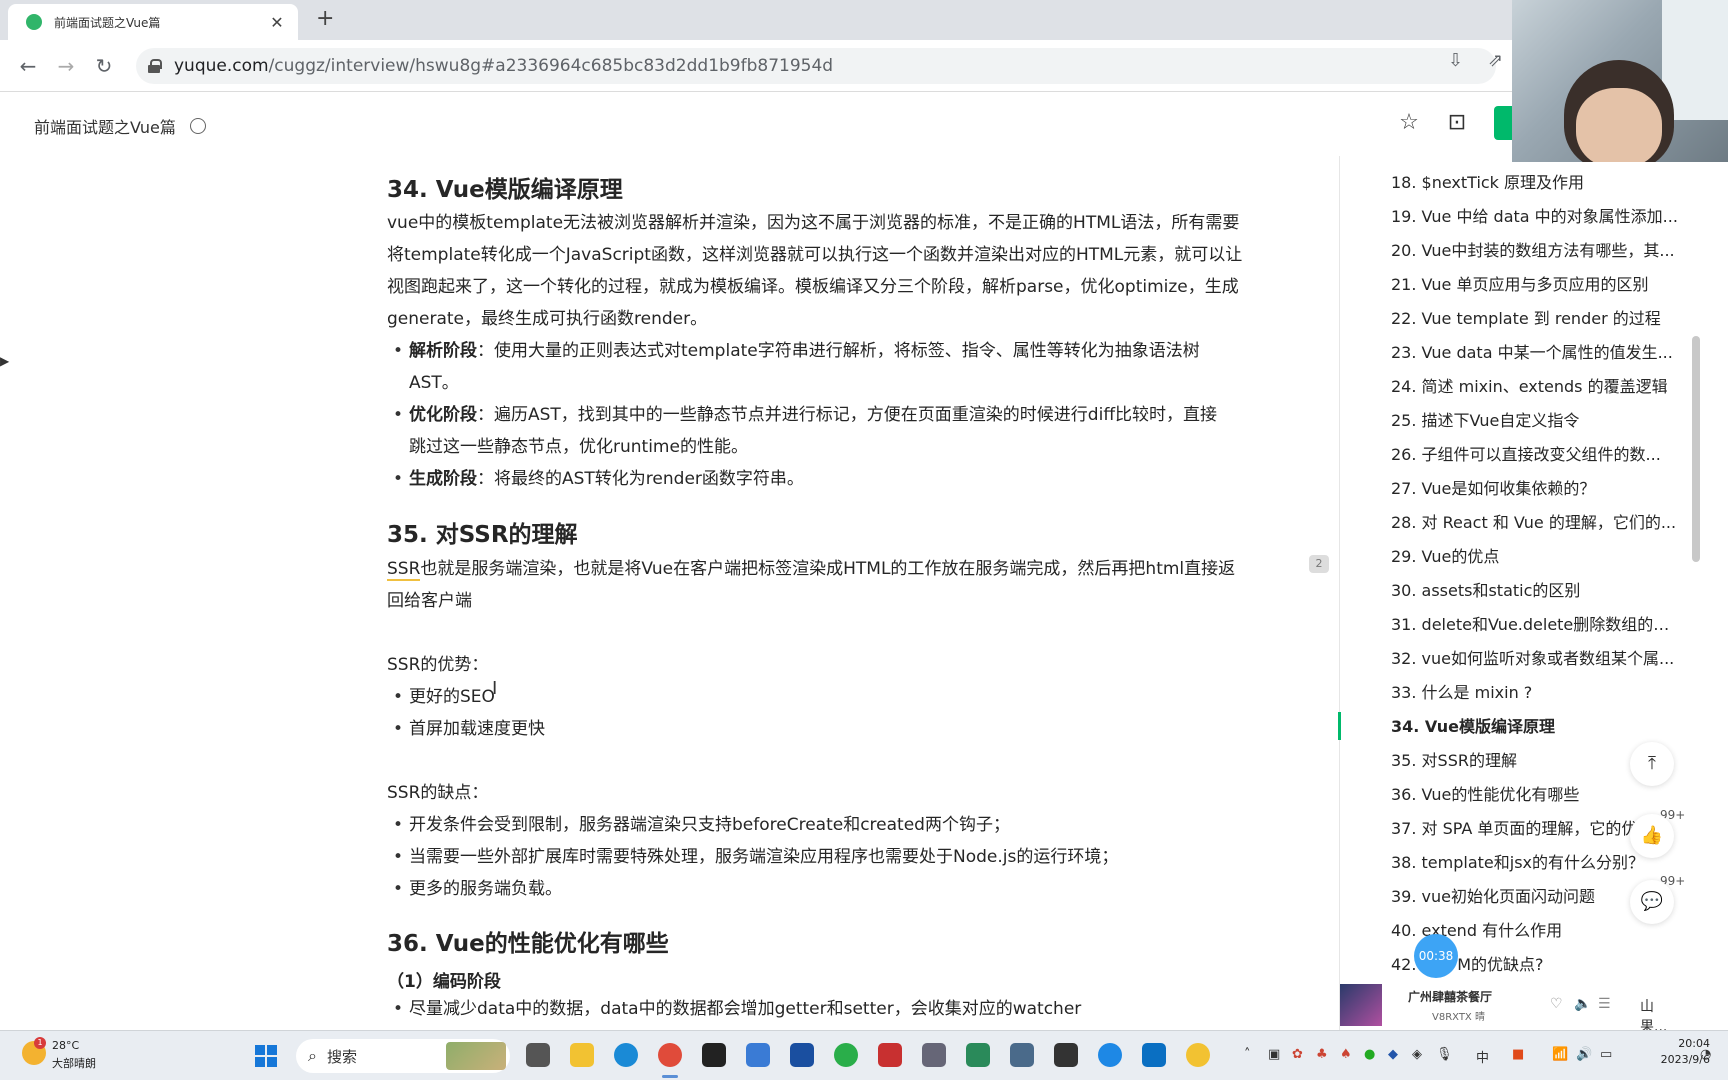  What do you see at coordinates (1696, 449) in the screenshot?
I see `toc-scrollbar` at bounding box center [1696, 449].